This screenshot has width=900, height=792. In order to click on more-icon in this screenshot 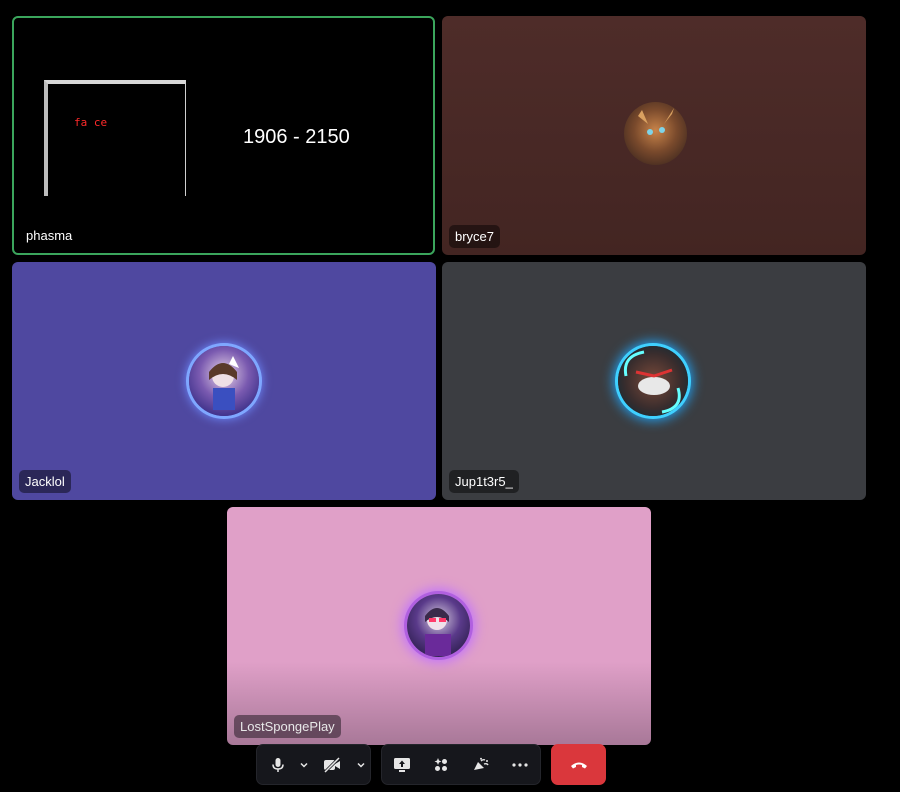, I will do `click(520, 764)`.